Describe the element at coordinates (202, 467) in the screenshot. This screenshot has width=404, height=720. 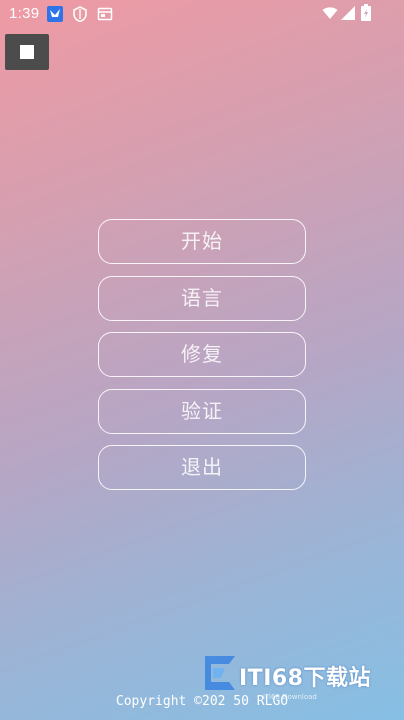
I see `exit-button: 退出` at that location.